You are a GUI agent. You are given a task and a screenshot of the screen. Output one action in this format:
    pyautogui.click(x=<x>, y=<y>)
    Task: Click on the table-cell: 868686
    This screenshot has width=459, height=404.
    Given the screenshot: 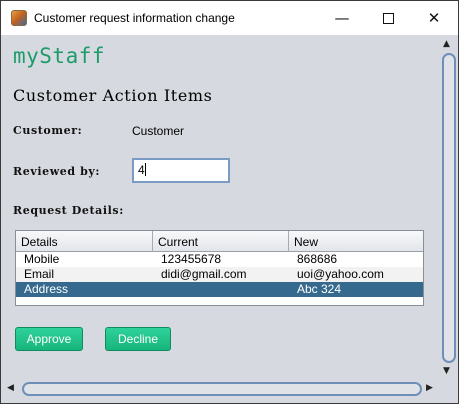 What is the action you would take?
    pyautogui.click(x=317, y=259)
    